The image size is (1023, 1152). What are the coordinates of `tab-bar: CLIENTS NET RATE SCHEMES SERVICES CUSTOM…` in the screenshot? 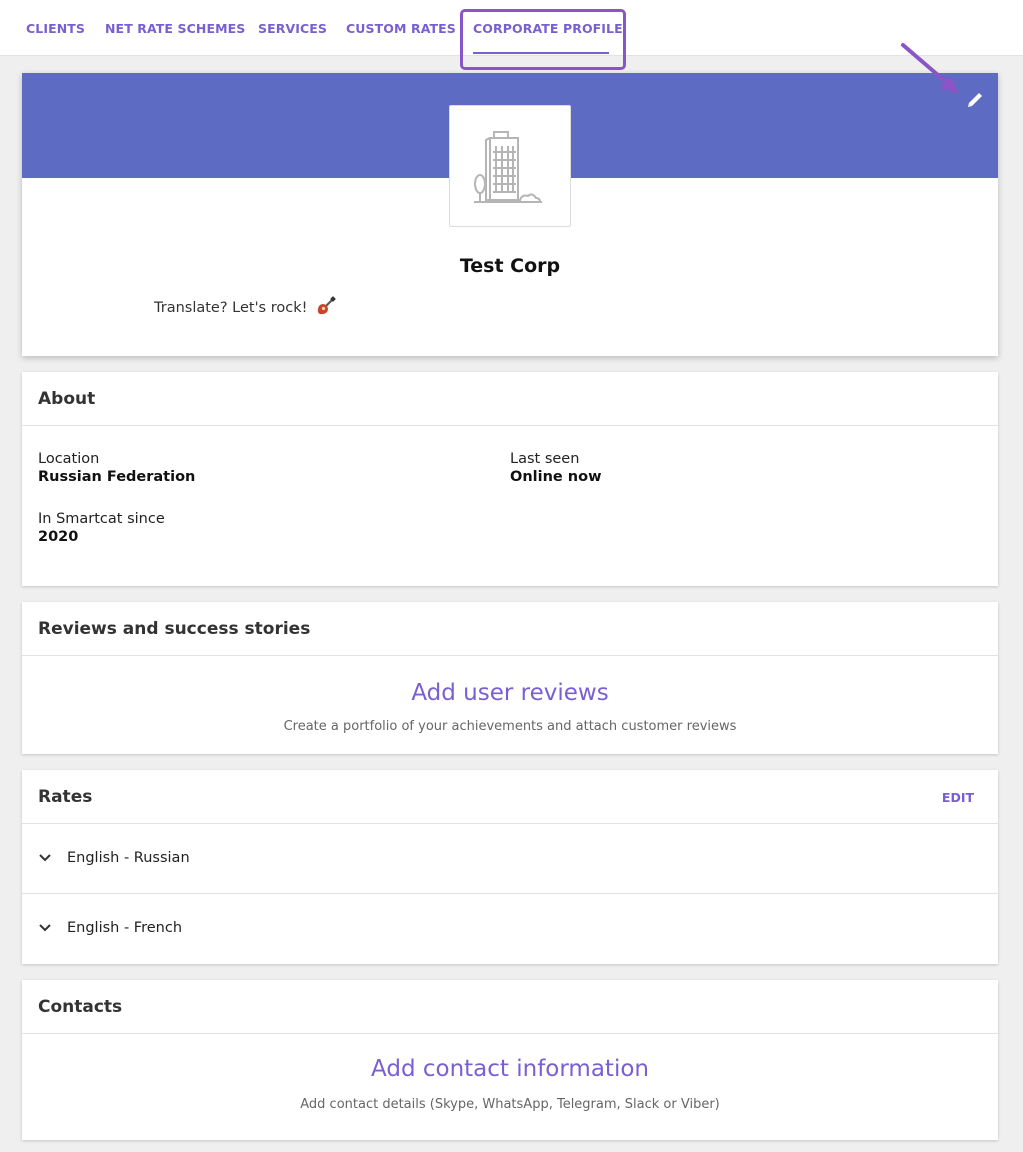 It's located at (511, 28).